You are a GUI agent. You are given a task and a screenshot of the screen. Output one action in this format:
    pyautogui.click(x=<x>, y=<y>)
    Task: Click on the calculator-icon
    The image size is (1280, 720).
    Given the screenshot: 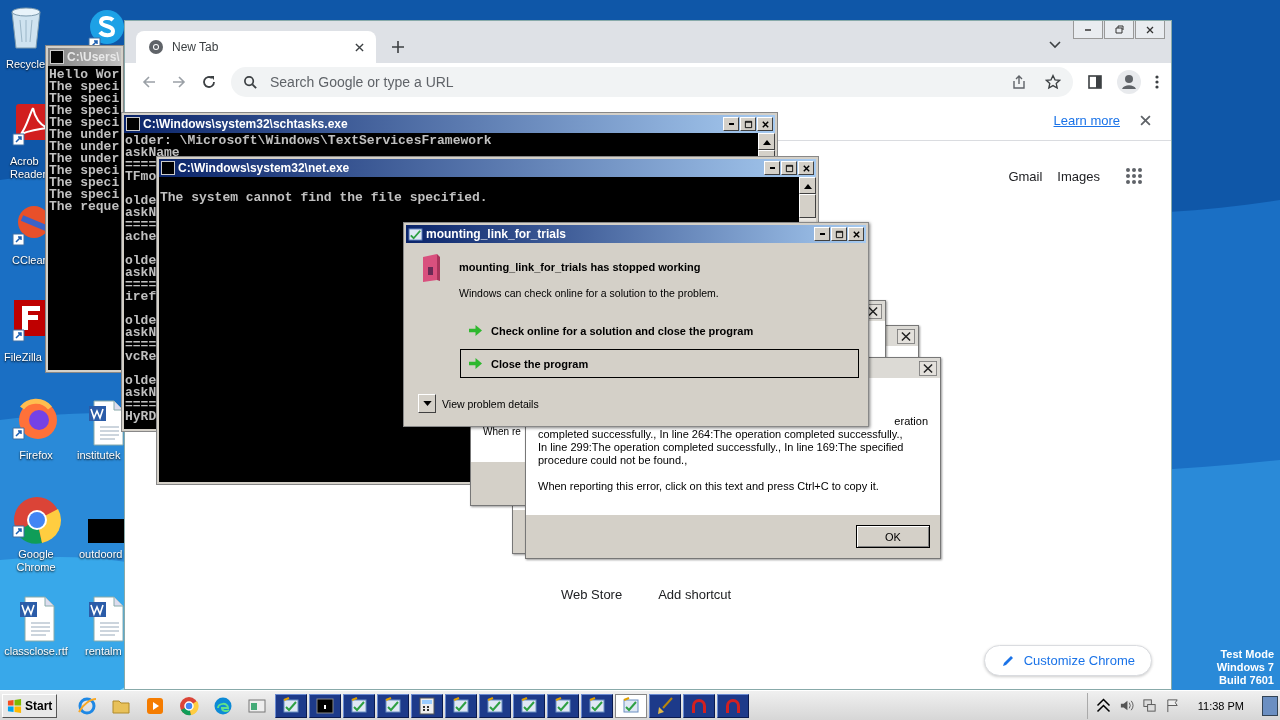 What is the action you would take?
    pyautogui.click(x=427, y=705)
    